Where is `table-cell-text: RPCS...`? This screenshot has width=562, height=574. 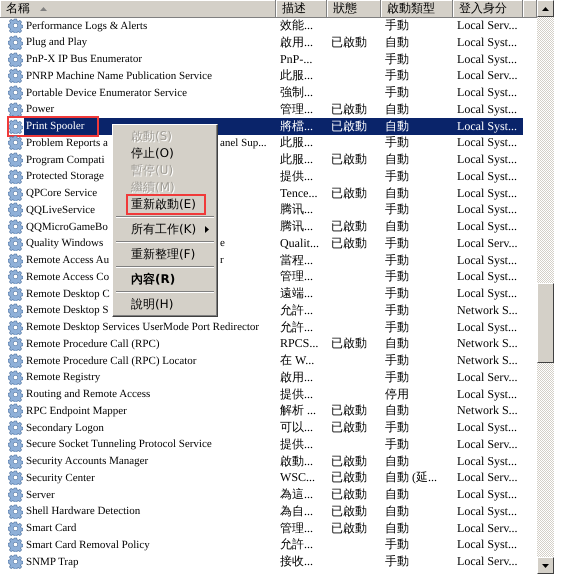 table-cell-text: RPCS... is located at coordinates (299, 343).